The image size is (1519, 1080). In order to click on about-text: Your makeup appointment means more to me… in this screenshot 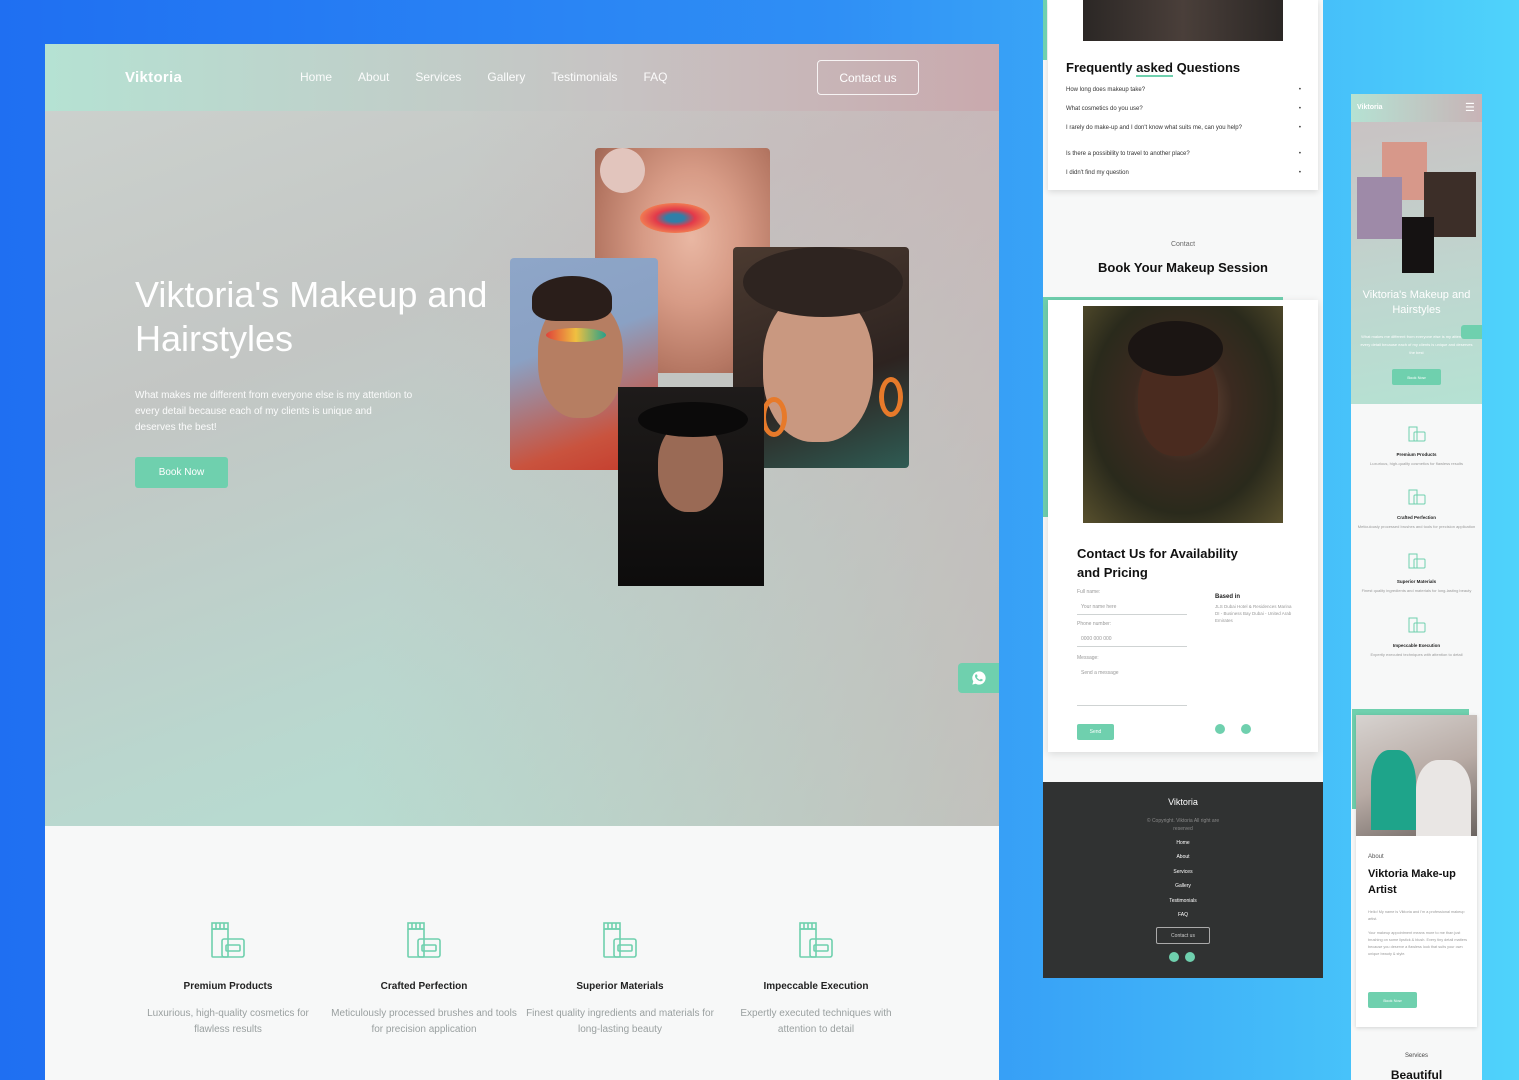, I will do `click(1417, 943)`.